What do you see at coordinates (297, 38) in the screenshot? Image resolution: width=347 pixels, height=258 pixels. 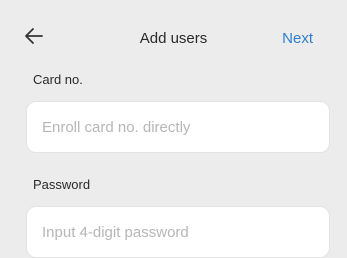 I see `next-button: Next` at bounding box center [297, 38].